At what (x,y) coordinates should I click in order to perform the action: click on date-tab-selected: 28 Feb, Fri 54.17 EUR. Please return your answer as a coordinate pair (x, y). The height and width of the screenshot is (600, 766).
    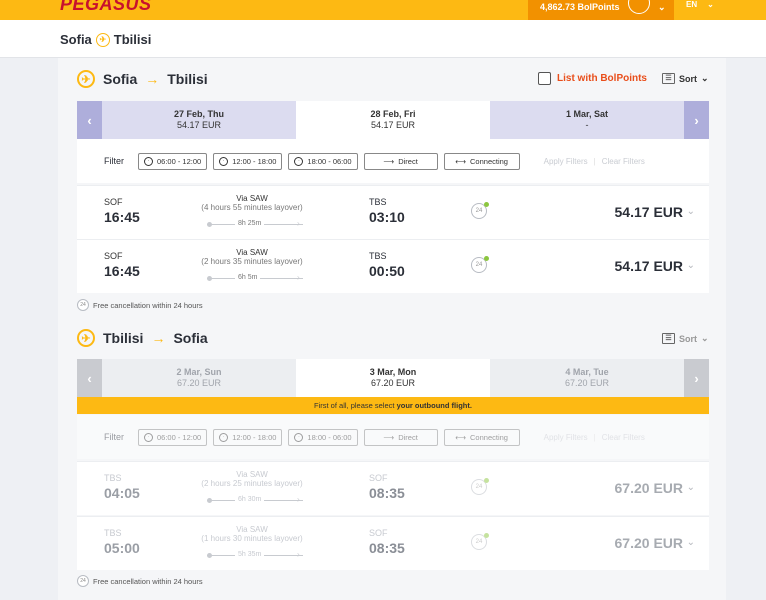
    Looking at the image, I should click on (393, 120).